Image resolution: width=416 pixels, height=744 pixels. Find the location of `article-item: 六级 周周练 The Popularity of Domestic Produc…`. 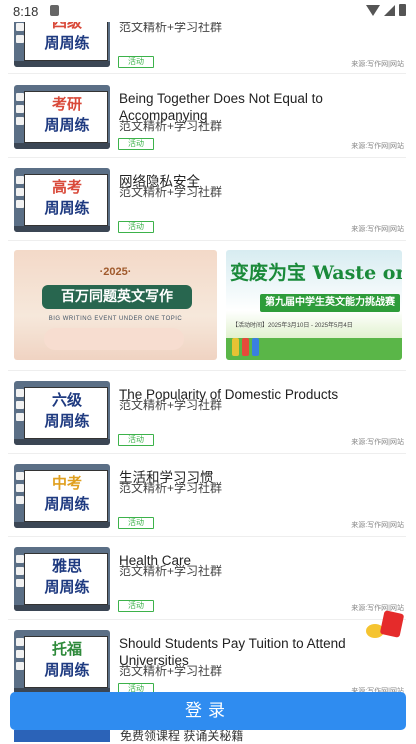

article-item: 六级 周周练 The Popularity of Domestic Produc… is located at coordinates (207, 421).